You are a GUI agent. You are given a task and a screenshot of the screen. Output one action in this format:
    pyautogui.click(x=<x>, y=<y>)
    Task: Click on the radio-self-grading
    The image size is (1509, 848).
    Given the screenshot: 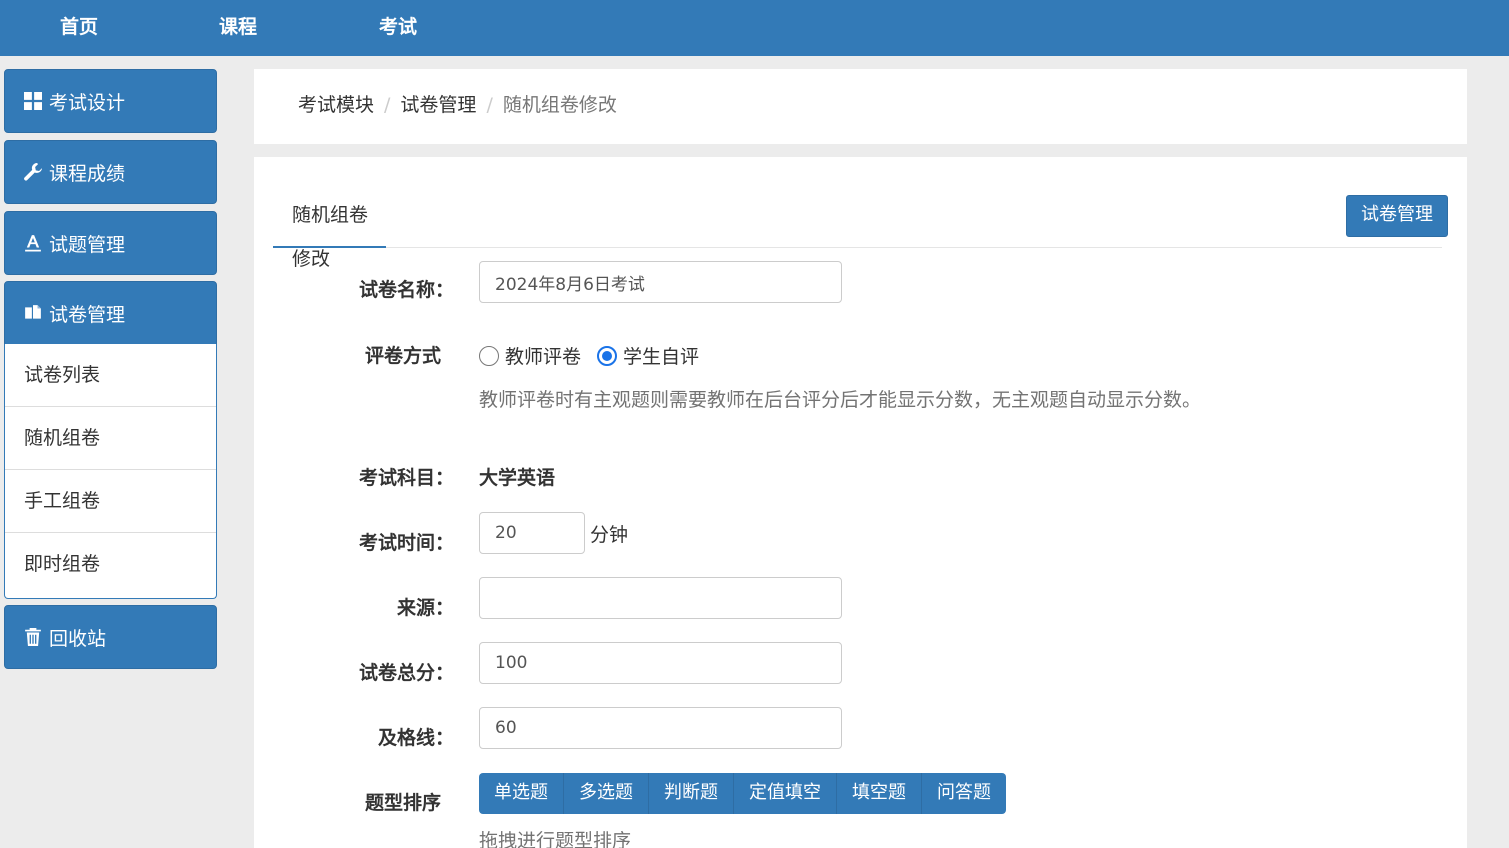 What is the action you would take?
    pyautogui.click(x=607, y=355)
    